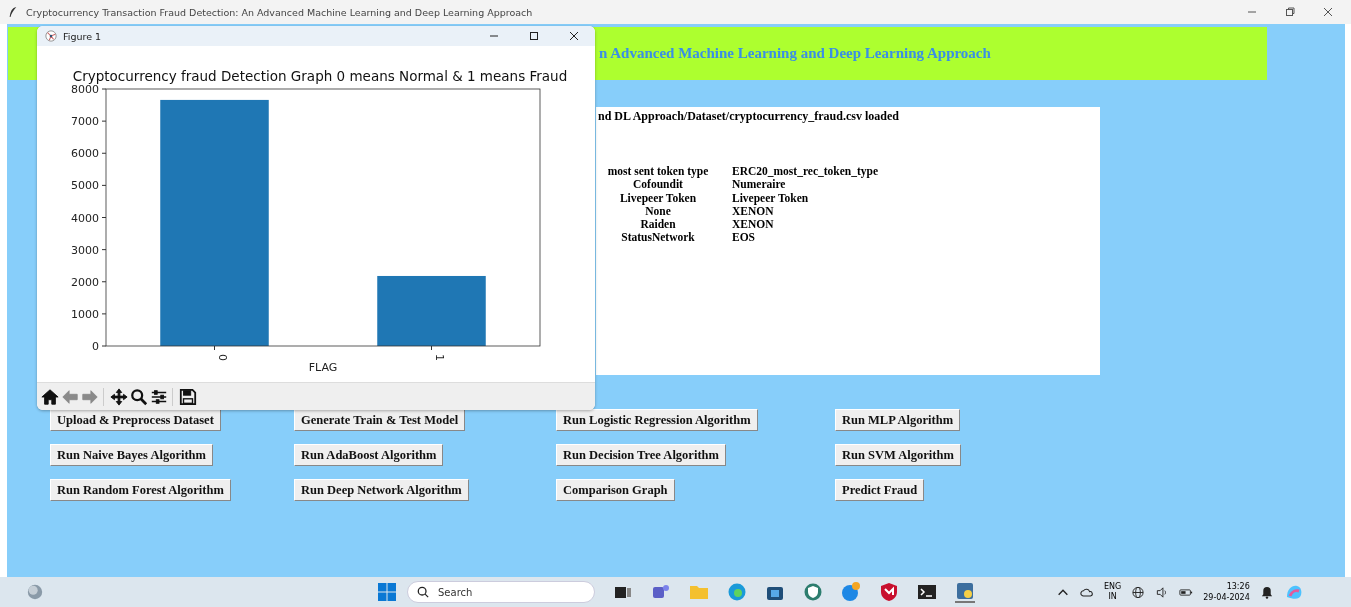  What do you see at coordinates (82, 36) in the screenshot?
I see `figure-title: Figure 1` at bounding box center [82, 36].